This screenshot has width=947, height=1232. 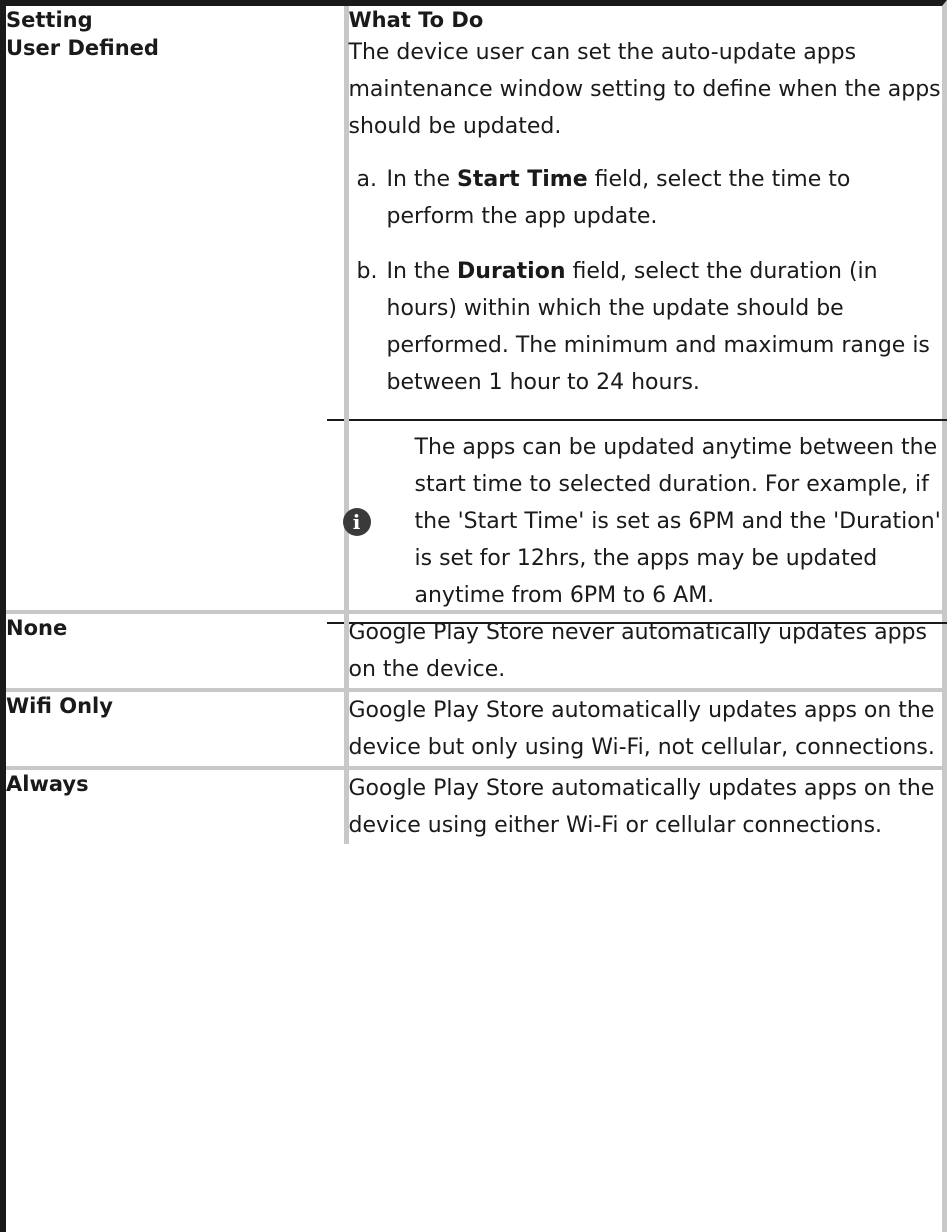 I want to click on header-setting-label: Setting, so click(x=49, y=20).